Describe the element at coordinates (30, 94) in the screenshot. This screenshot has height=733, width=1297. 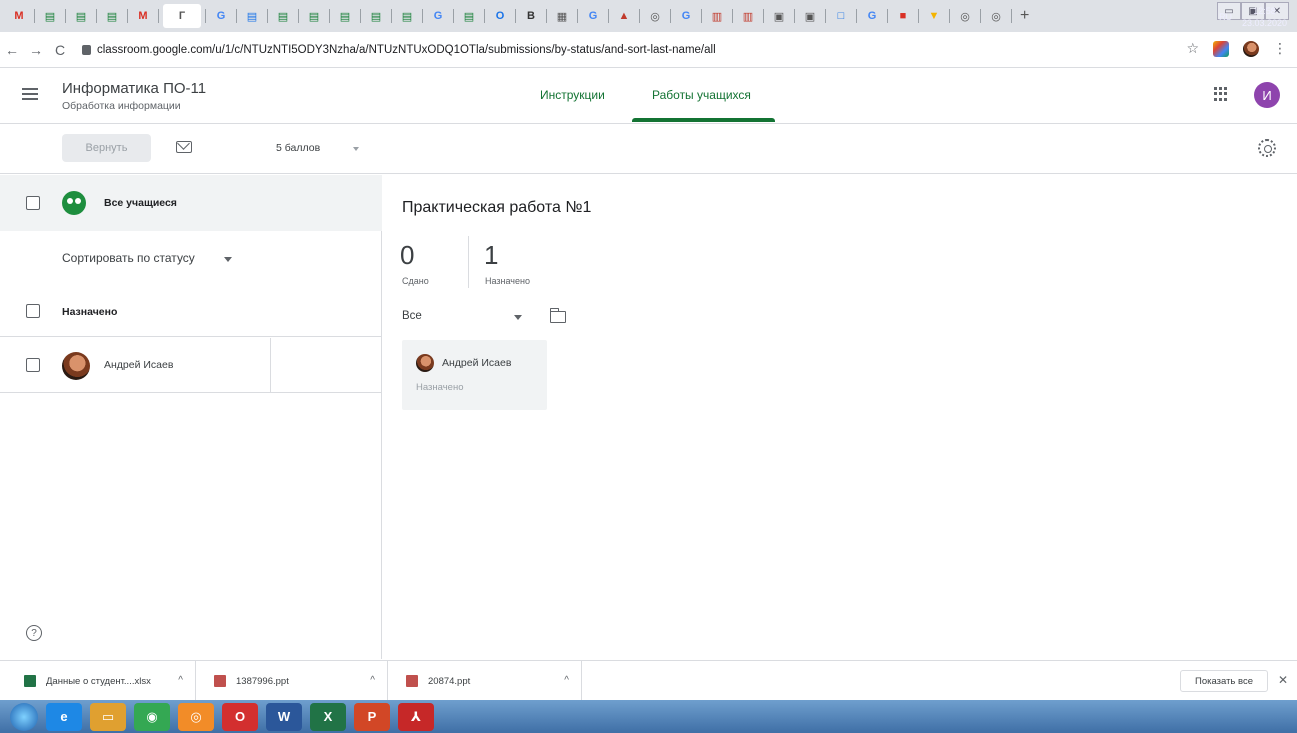
I see `hamburger-menu-icon` at that location.